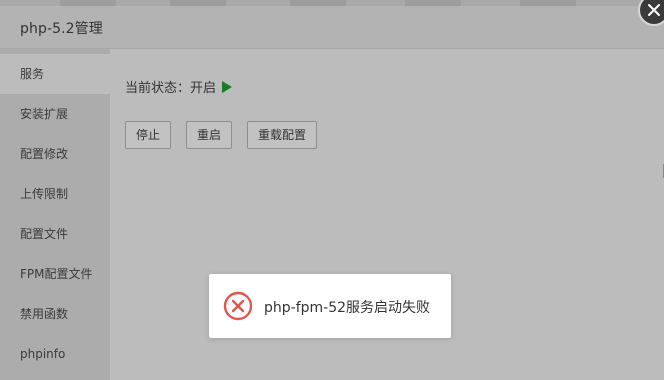  What do you see at coordinates (654, 10) in the screenshot?
I see `close-icon` at bounding box center [654, 10].